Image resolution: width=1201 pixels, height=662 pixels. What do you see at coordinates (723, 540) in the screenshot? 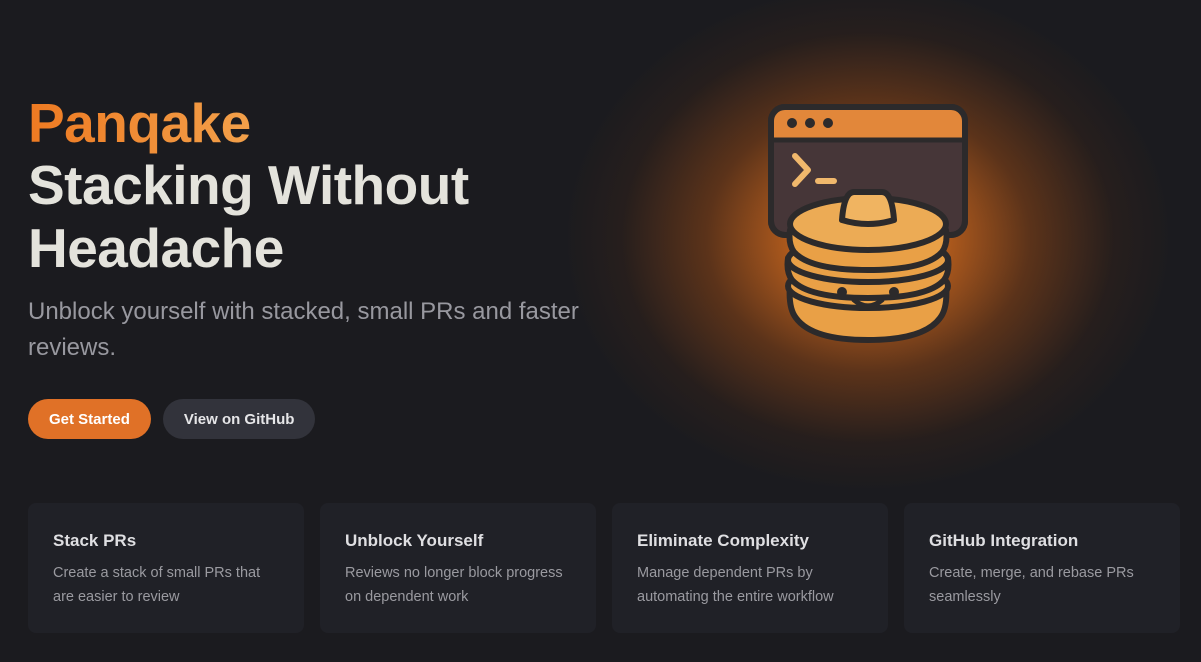
I see `feature-title: Eliminate Complexity` at bounding box center [723, 540].